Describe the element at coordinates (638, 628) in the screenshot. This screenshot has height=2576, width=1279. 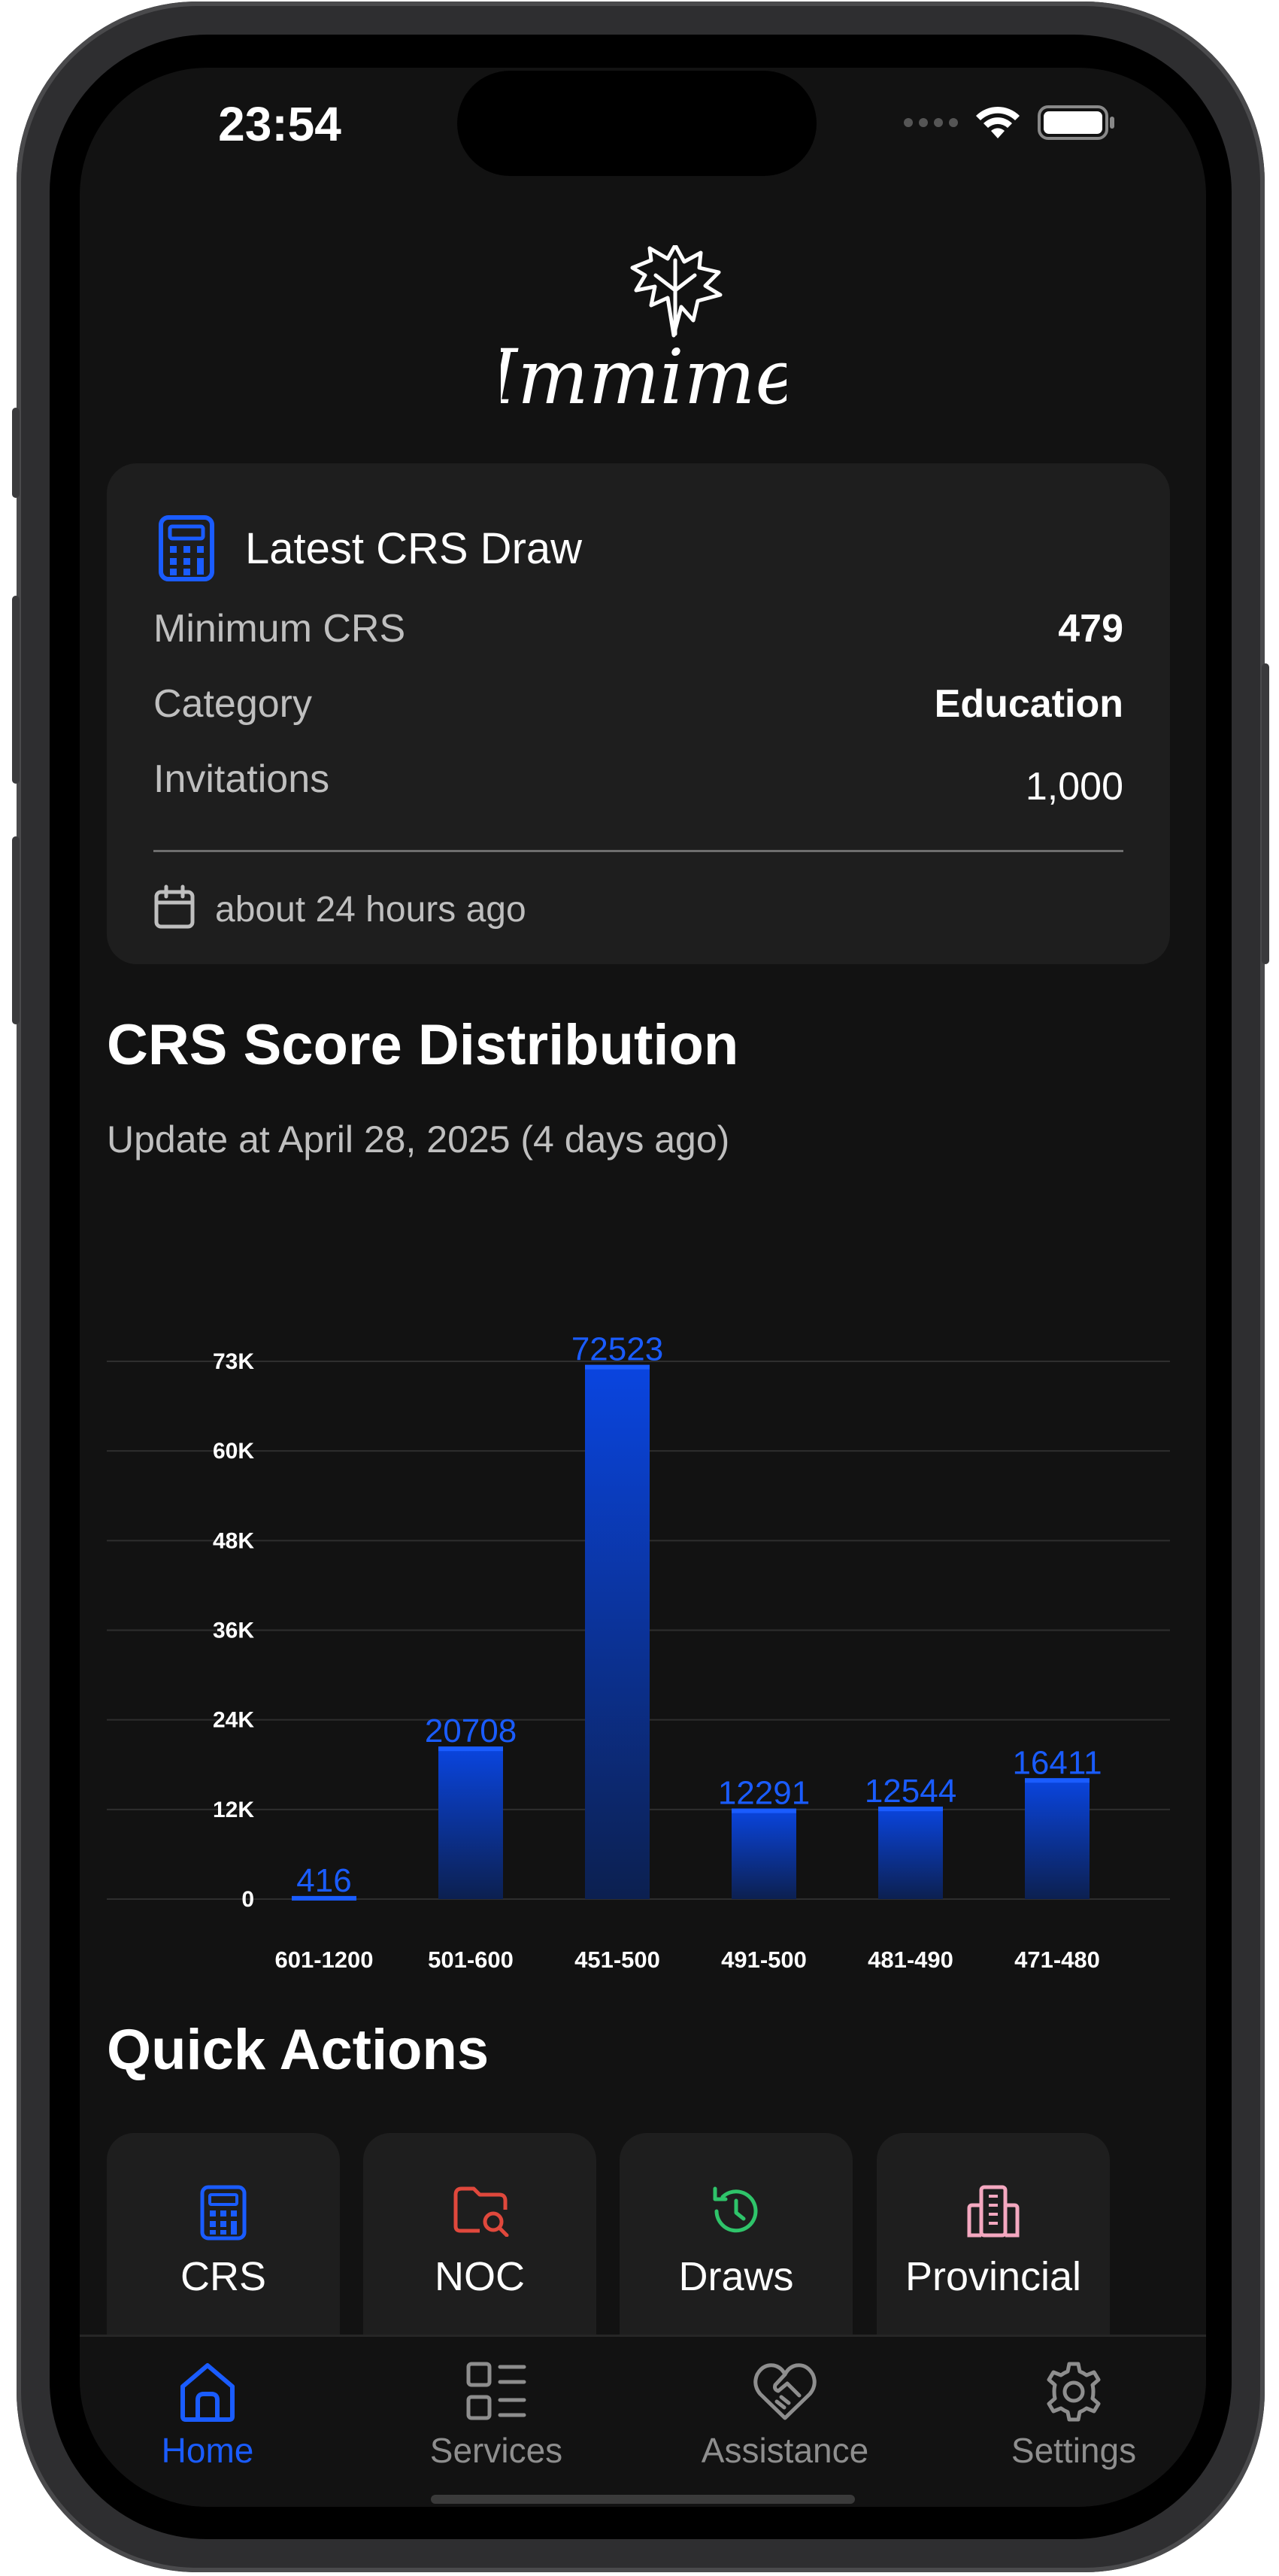
I see `minimum-crs-row: Minimum CRS 479` at that location.